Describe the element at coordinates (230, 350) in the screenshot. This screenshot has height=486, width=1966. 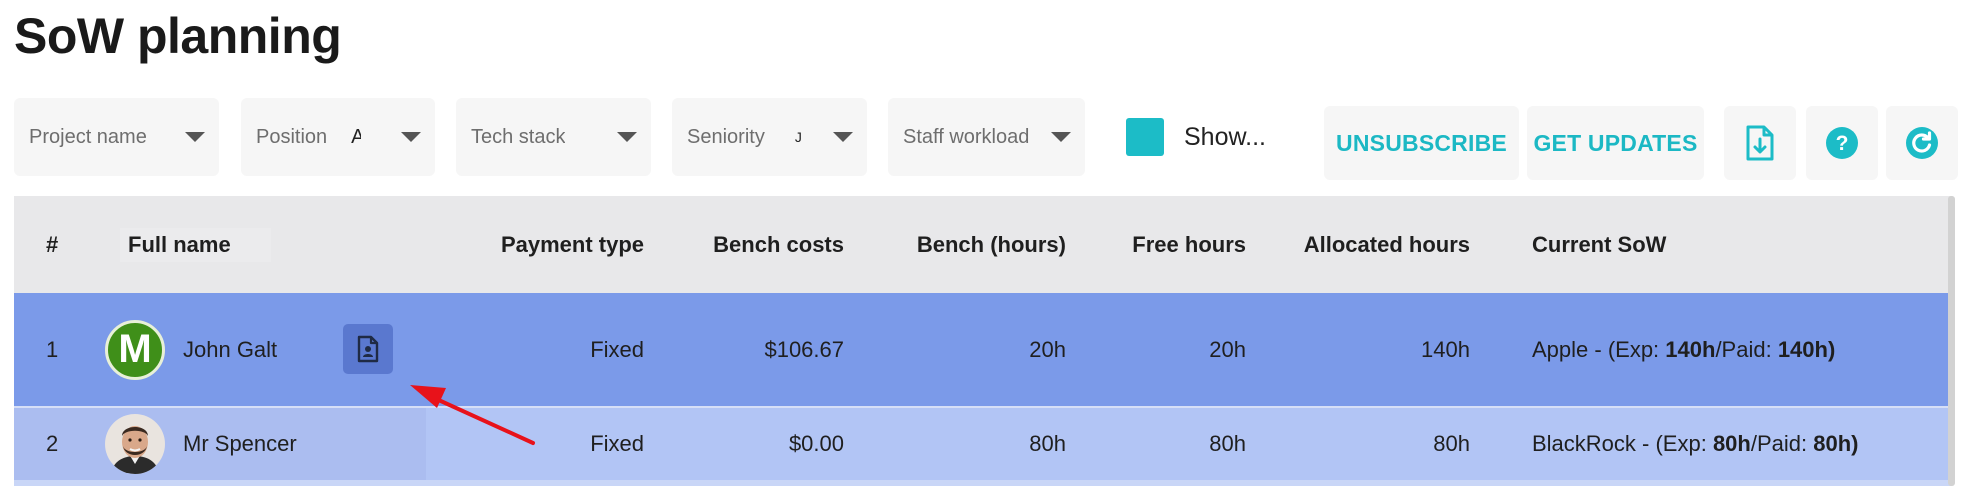
I see `person-name: John Galt` at that location.